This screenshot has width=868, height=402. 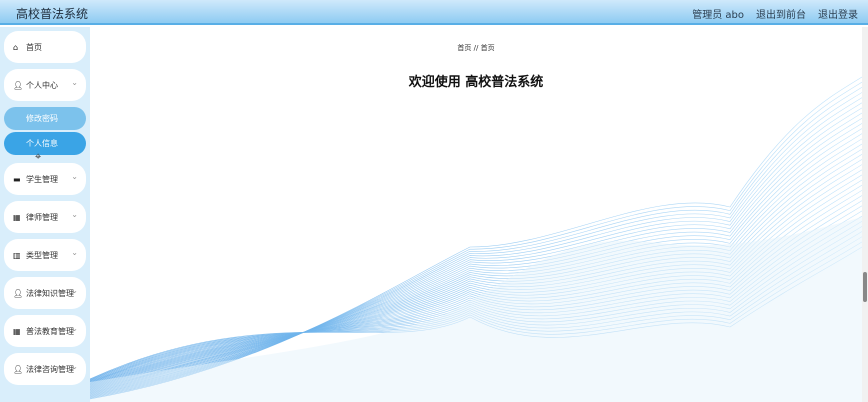 What do you see at coordinates (42, 255) in the screenshot?
I see `sidebar-item-label: 类型管理` at bounding box center [42, 255].